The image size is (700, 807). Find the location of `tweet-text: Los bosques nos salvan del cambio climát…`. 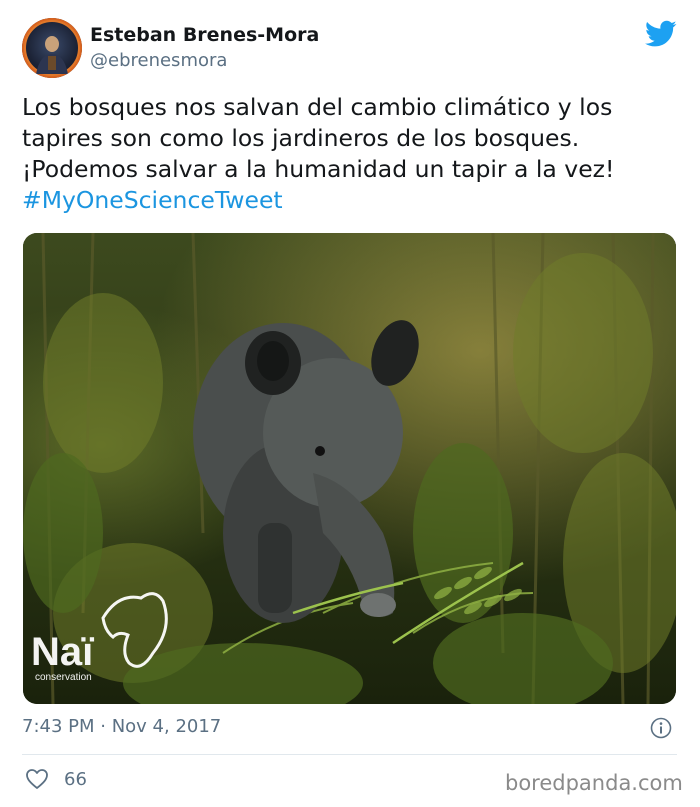

tweet-text: Los bosques nos salvan del cambio climát… is located at coordinates (352, 154).